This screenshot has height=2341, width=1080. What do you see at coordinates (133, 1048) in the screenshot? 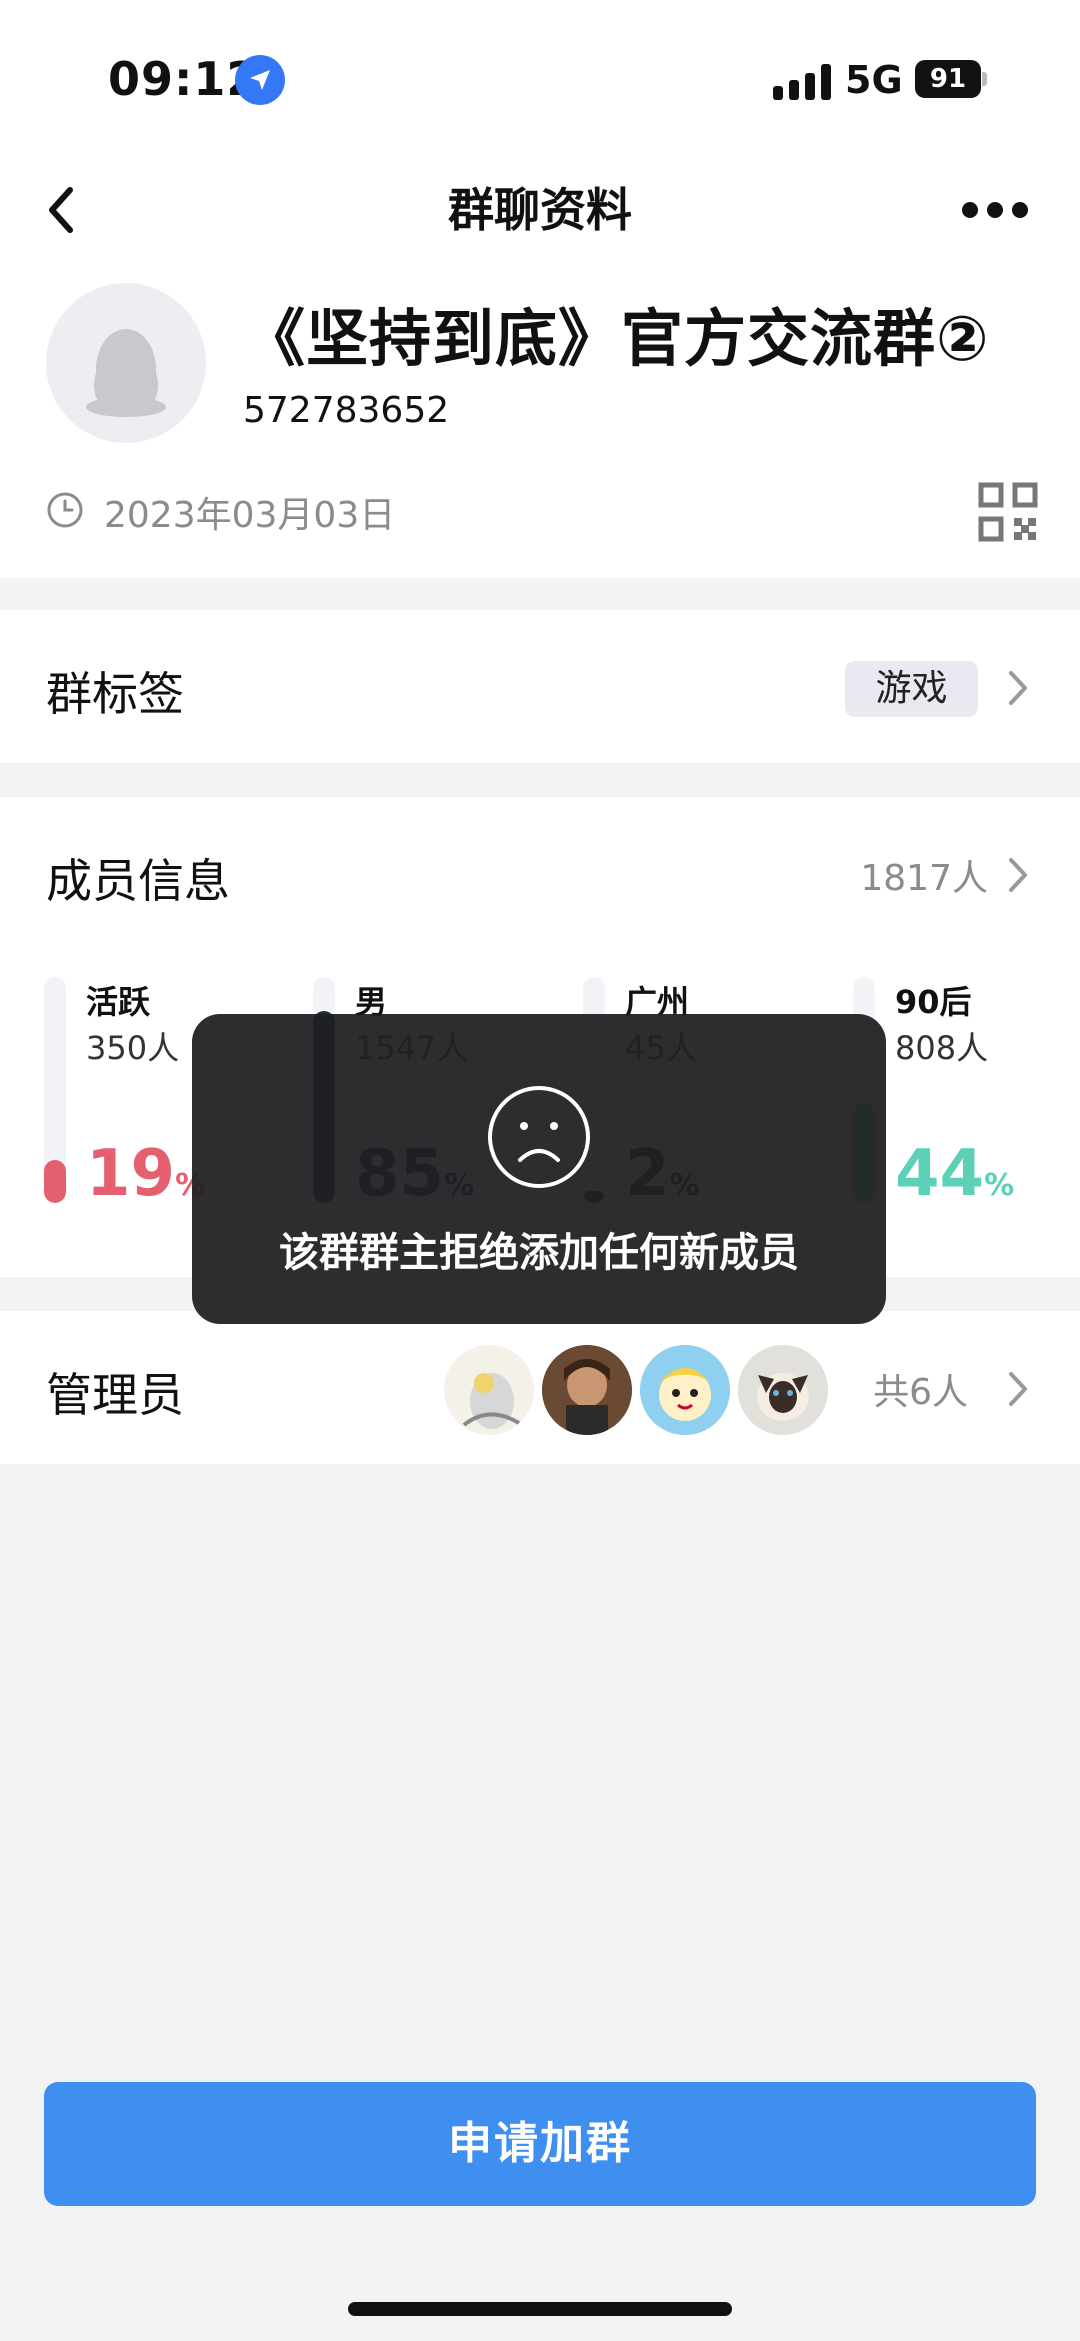
I see `stat-count: 350人` at bounding box center [133, 1048].